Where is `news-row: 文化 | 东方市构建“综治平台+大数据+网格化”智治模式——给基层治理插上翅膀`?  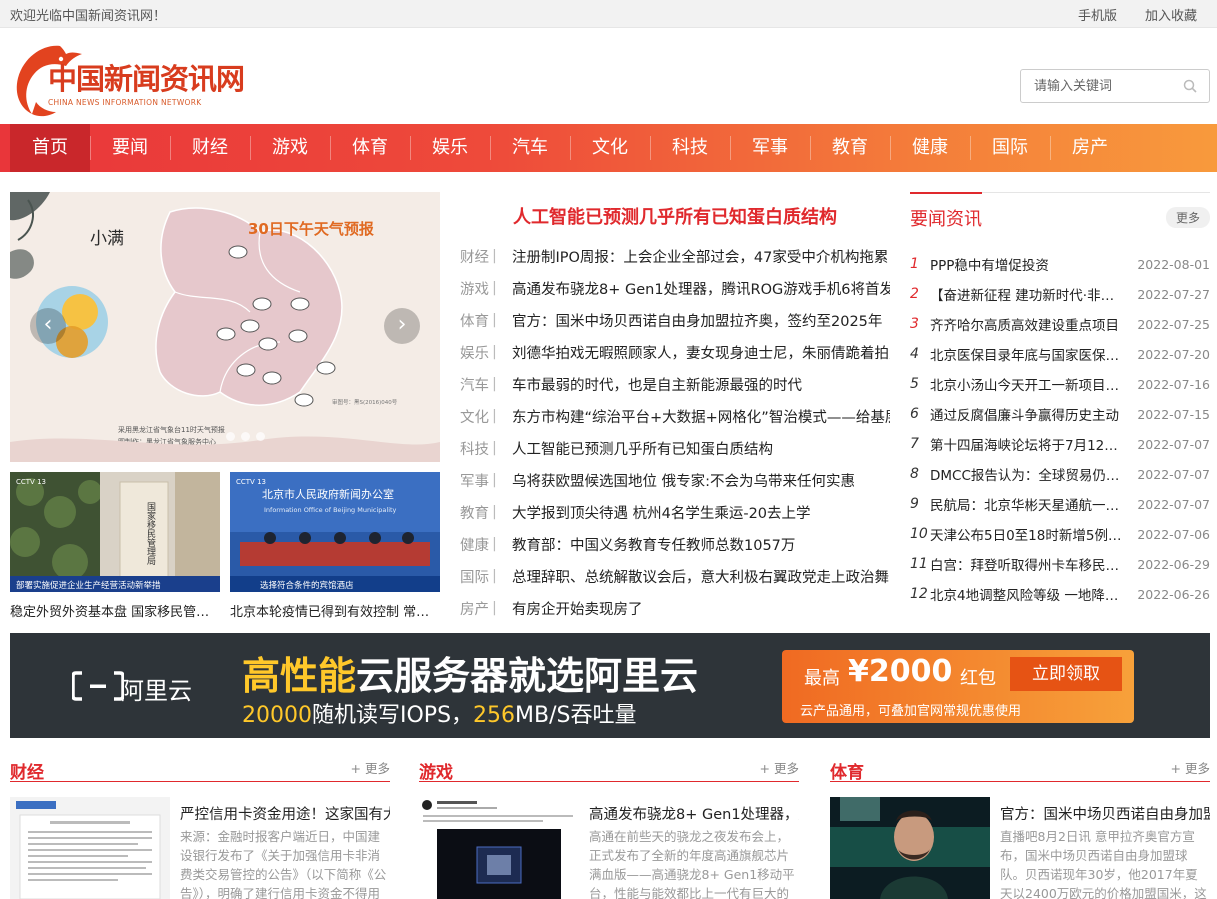 news-row: 文化 | 东方市构建“综治平台+大数据+网格化”智治模式——给基层治理插上翅膀 is located at coordinates (675, 416).